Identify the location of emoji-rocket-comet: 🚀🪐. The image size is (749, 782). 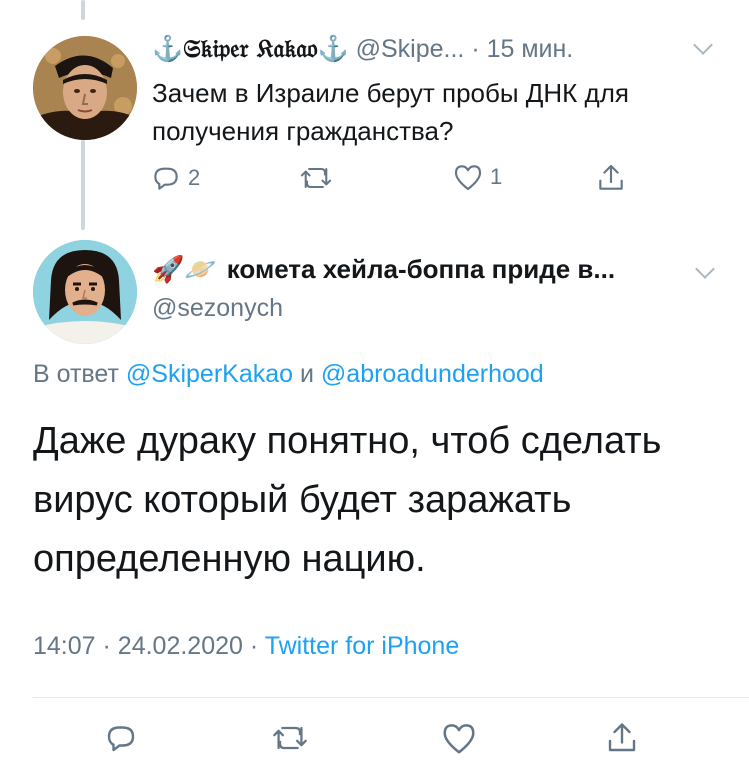
(184, 269).